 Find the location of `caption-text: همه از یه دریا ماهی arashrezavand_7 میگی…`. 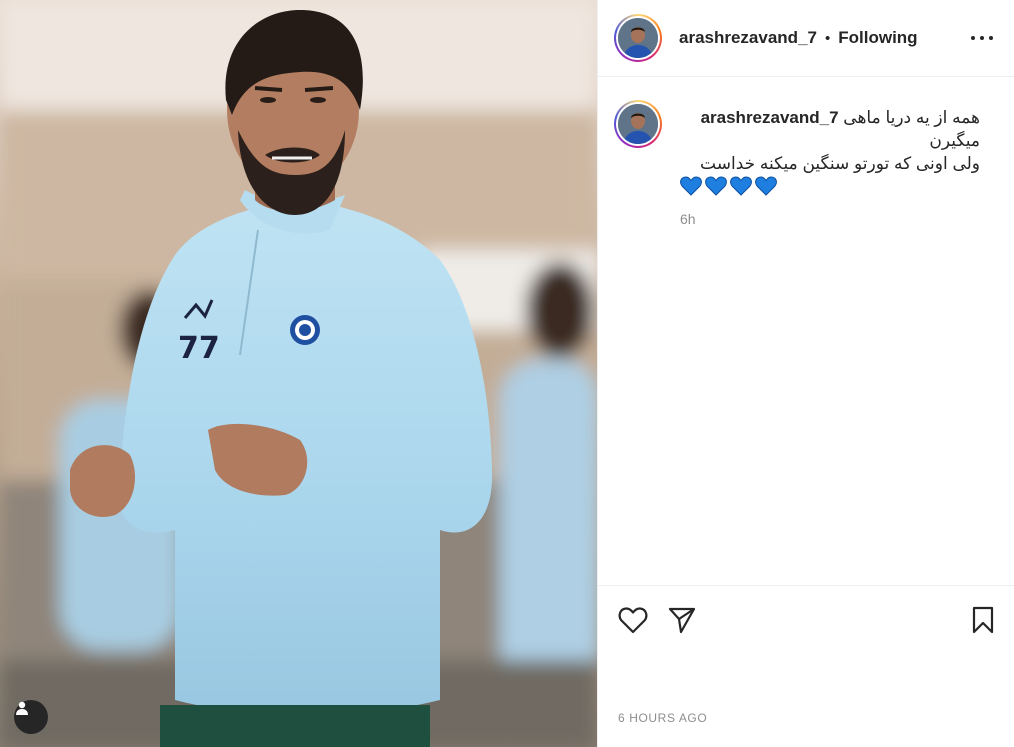

caption-text: همه از یه دریا ماهی arashrezavand_7 میگی… is located at coordinates (830, 140).